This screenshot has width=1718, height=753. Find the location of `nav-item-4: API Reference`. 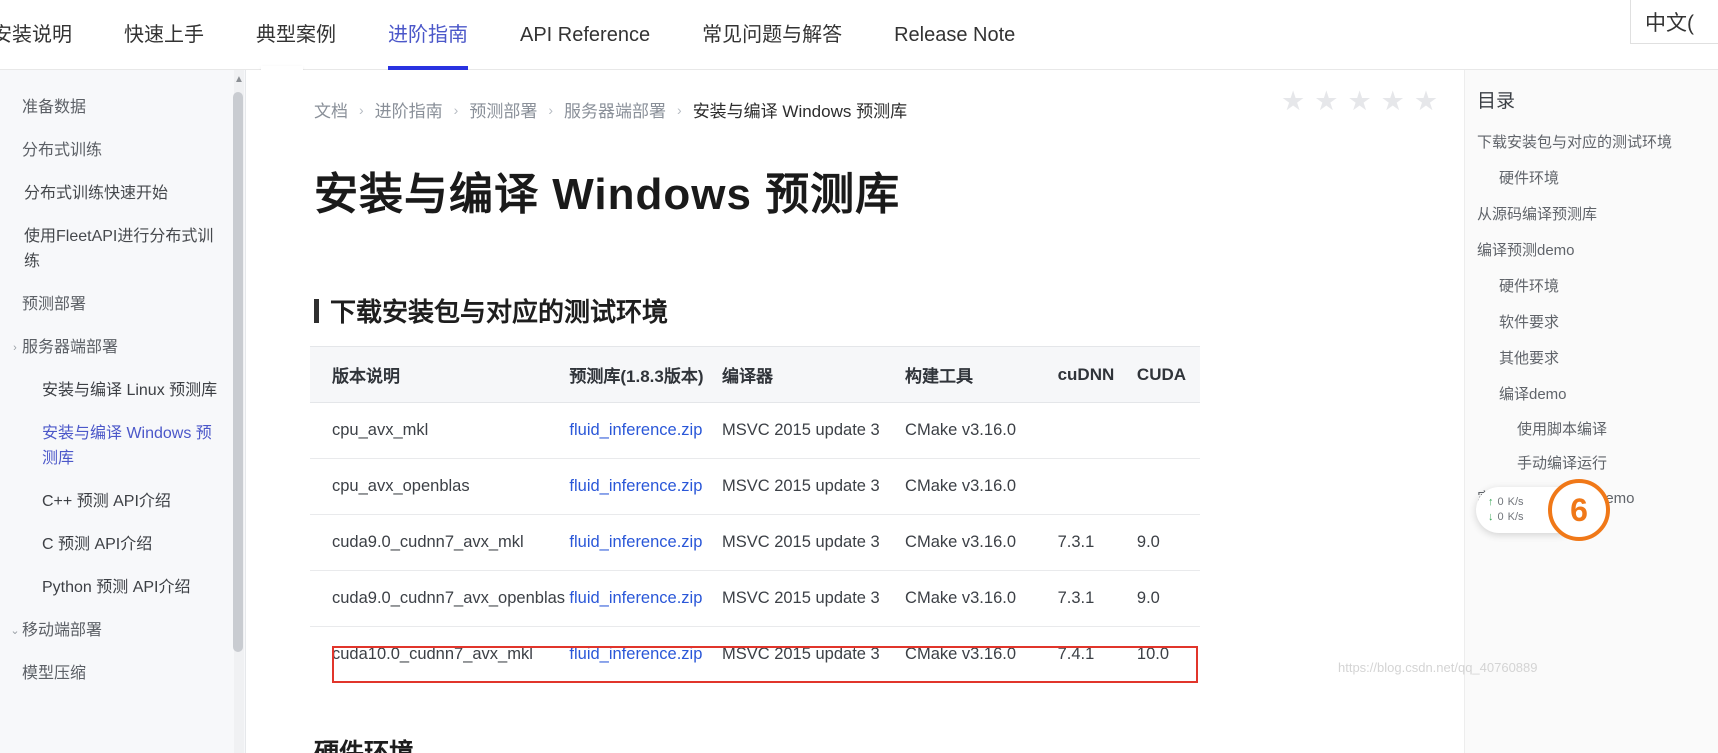

nav-item-4: API Reference is located at coordinates (585, 35).